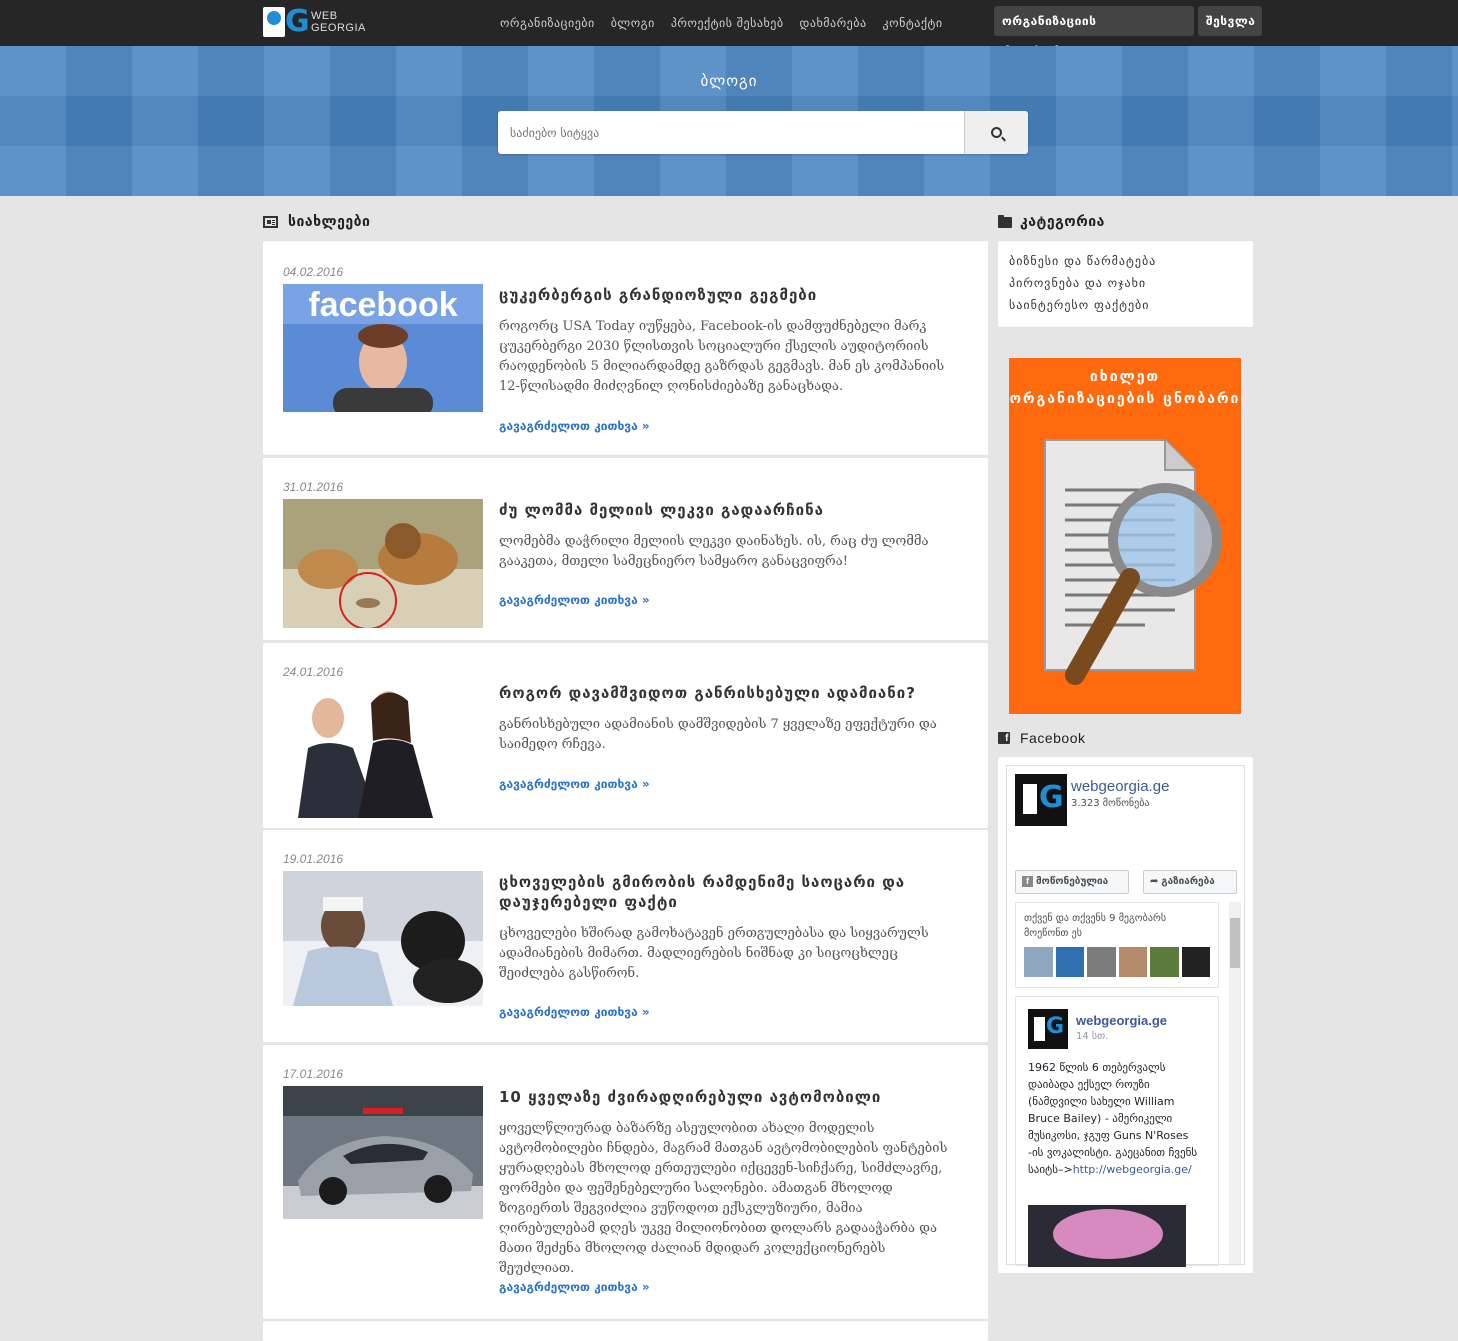 The image size is (1458, 1341). Describe the element at coordinates (1053, 738) in the screenshot. I see `facebook-section-label: Facebook` at that location.